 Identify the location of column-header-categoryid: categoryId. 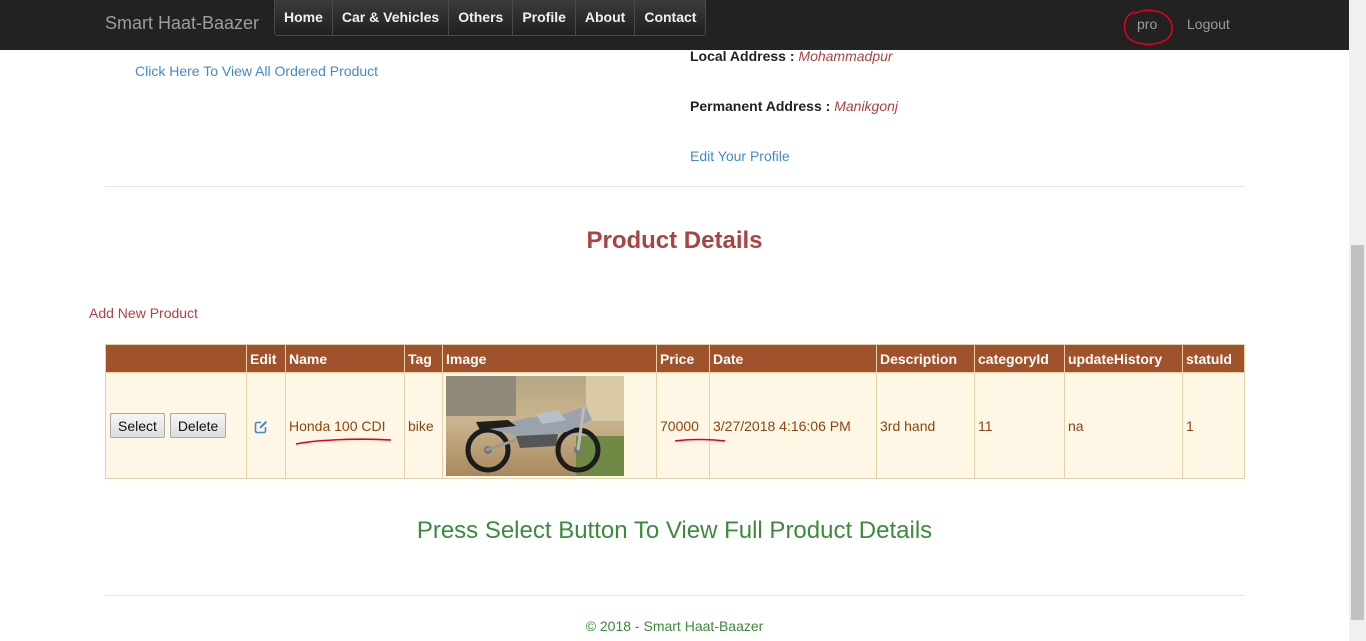
(1019, 358).